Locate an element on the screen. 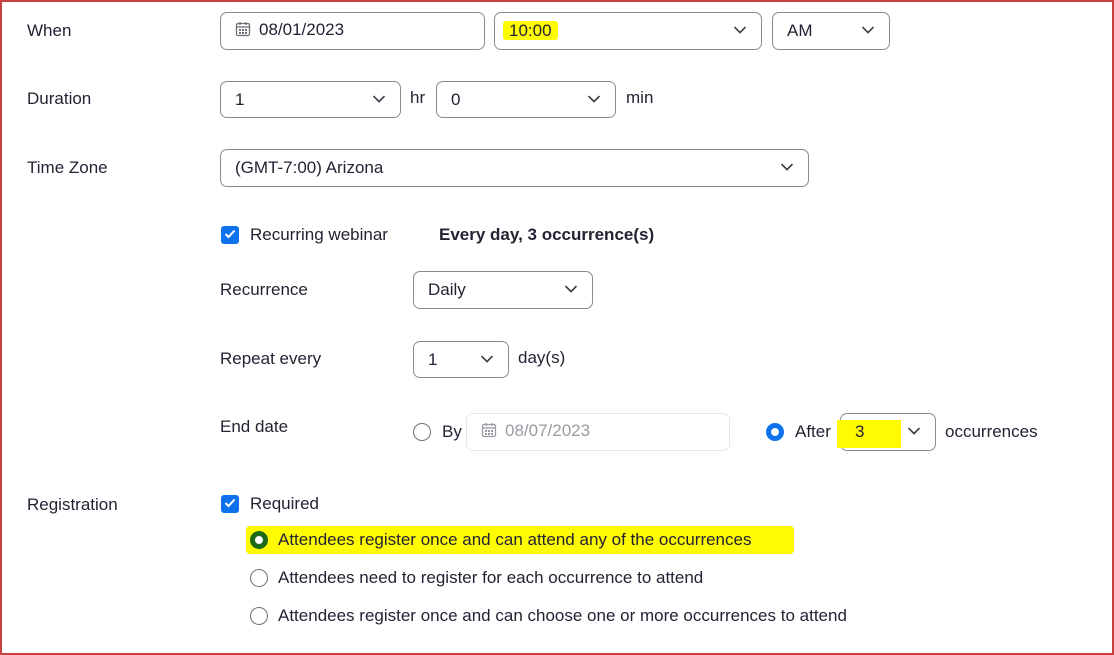  timezone-value: (GMT-7:00) Arizona is located at coordinates (309, 167).